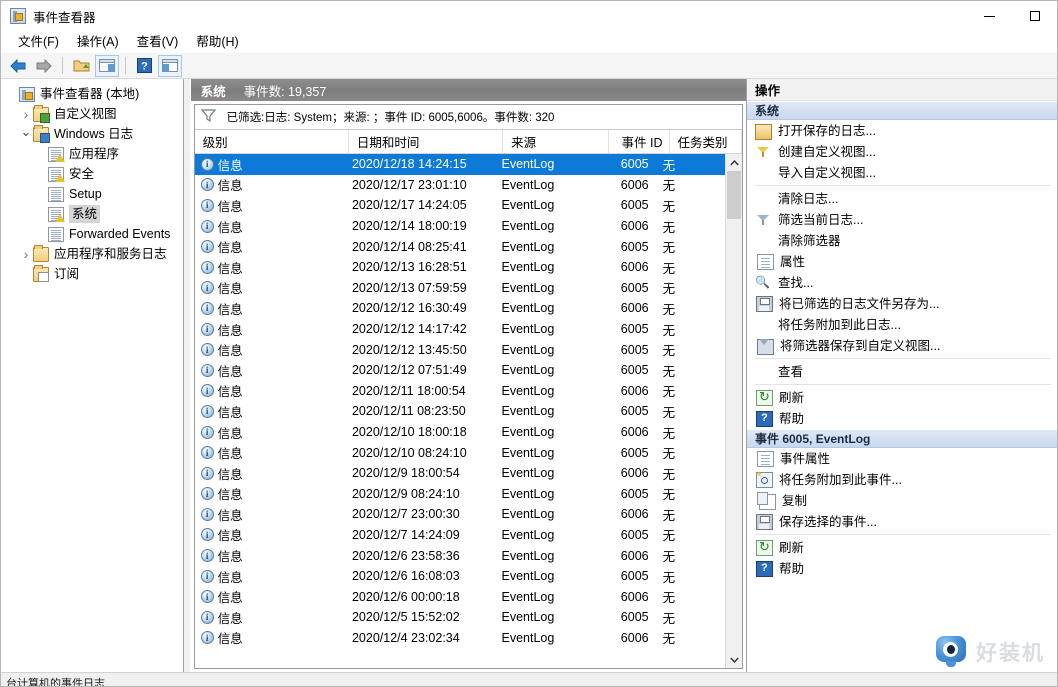 The height and width of the screenshot is (687, 1058). I want to click on column-header-source: 来源, so click(556, 141).